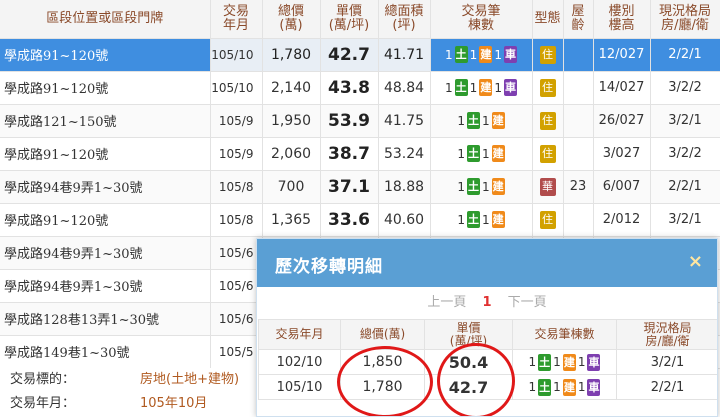 This screenshot has height=417, width=720. What do you see at coordinates (404, 187) in the screenshot?
I see `cell-area: 18.88` at bounding box center [404, 187].